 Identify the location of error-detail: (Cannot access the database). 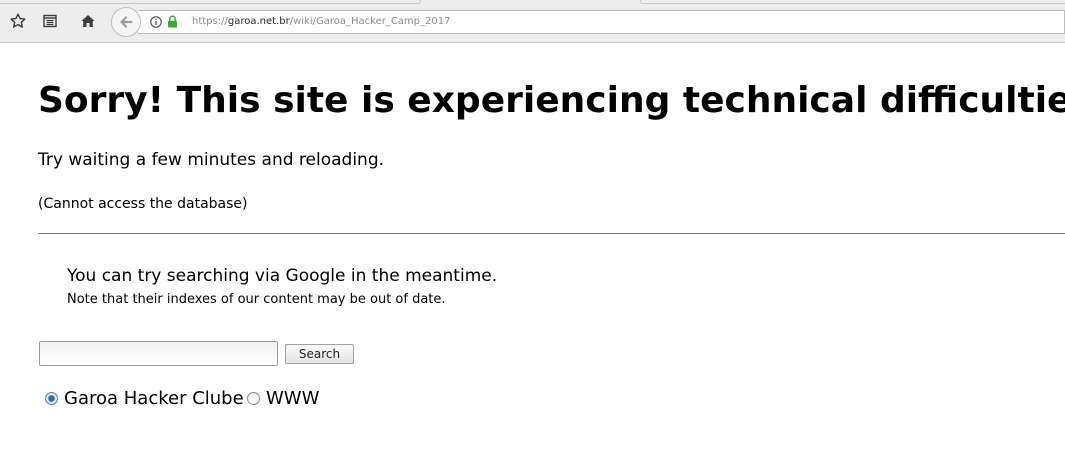
(143, 204).